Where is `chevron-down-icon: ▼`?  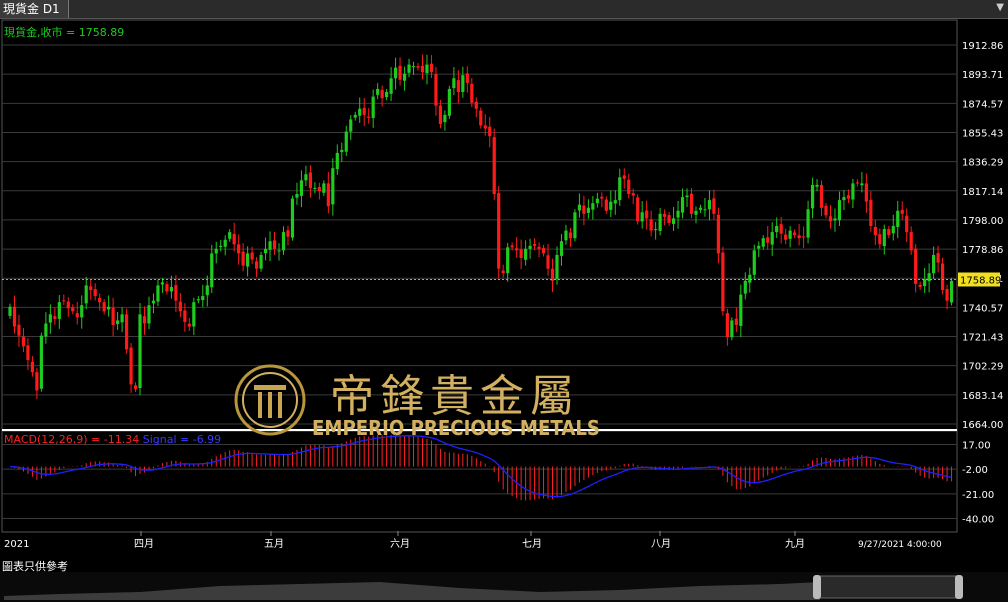
chevron-down-icon: ▼ is located at coordinates (1000, 7).